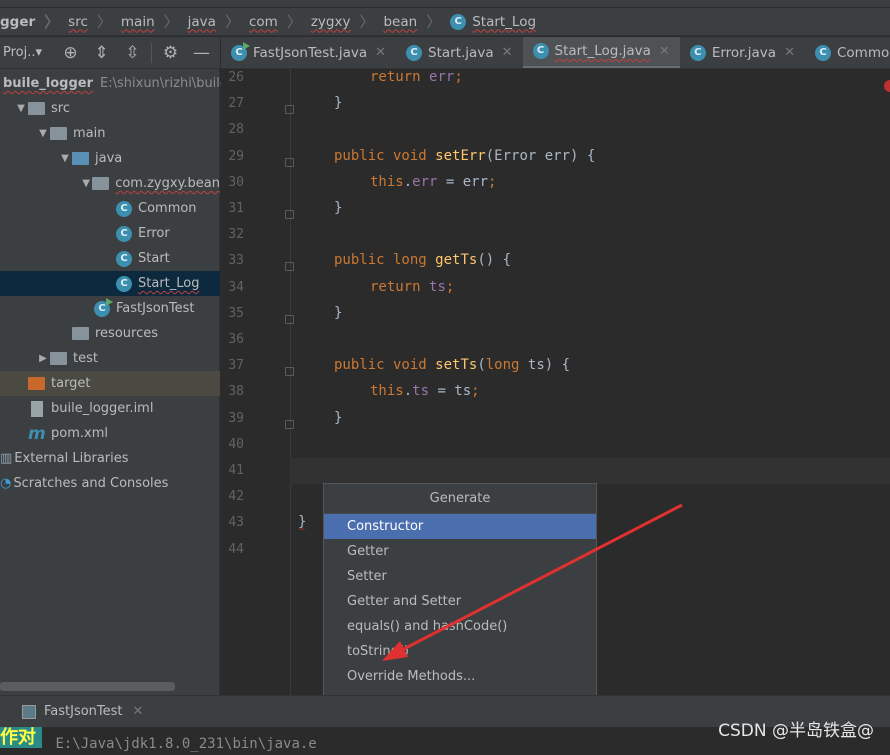 The image size is (890, 755). I want to click on horizontal-scrollbar, so click(87, 686).